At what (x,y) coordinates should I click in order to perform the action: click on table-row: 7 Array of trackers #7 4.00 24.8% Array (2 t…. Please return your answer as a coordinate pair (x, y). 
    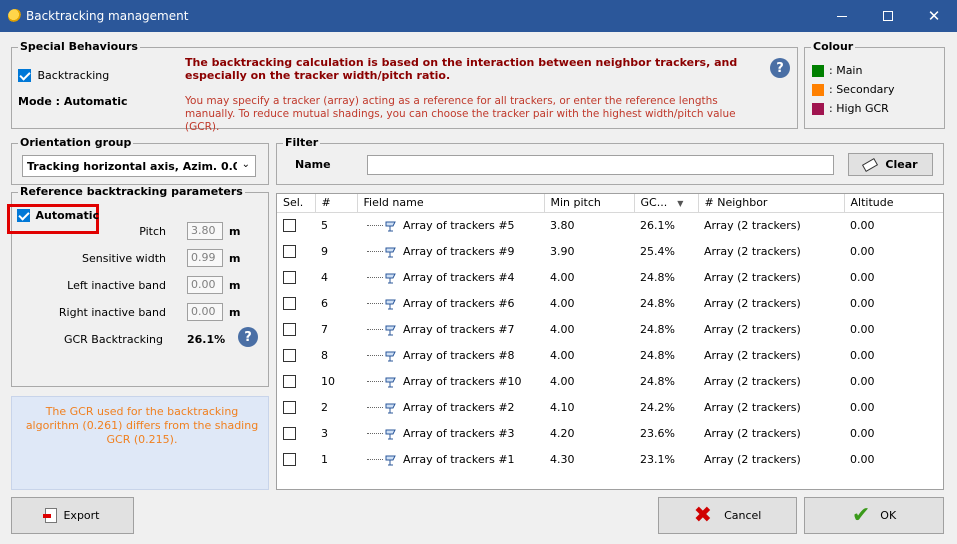
    Looking at the image, I should click on (610, 329).